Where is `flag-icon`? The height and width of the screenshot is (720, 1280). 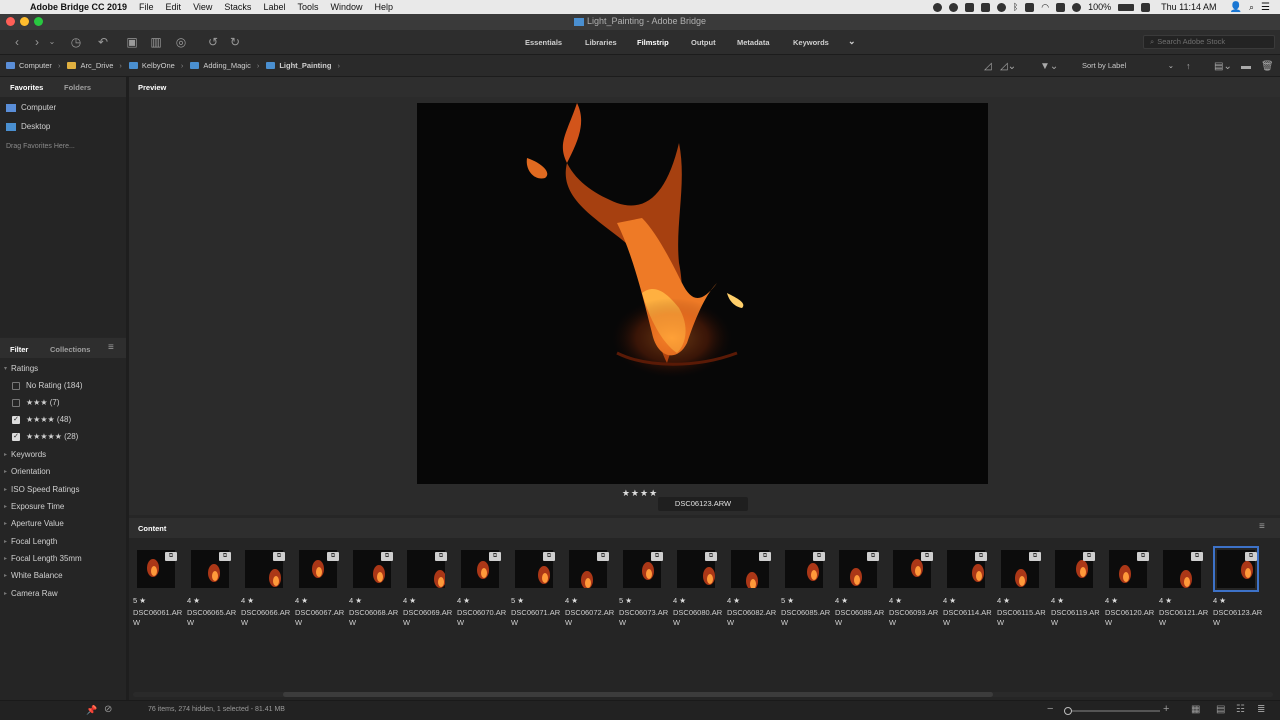
flag-icon is located at coordinates (1146, 7).